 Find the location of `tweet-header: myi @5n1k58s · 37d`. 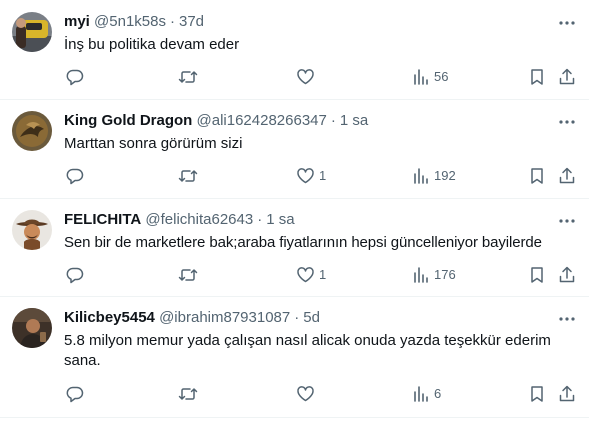

tweet-header: myi @5n1k58s · 37d is located at coordinates (134, 22).